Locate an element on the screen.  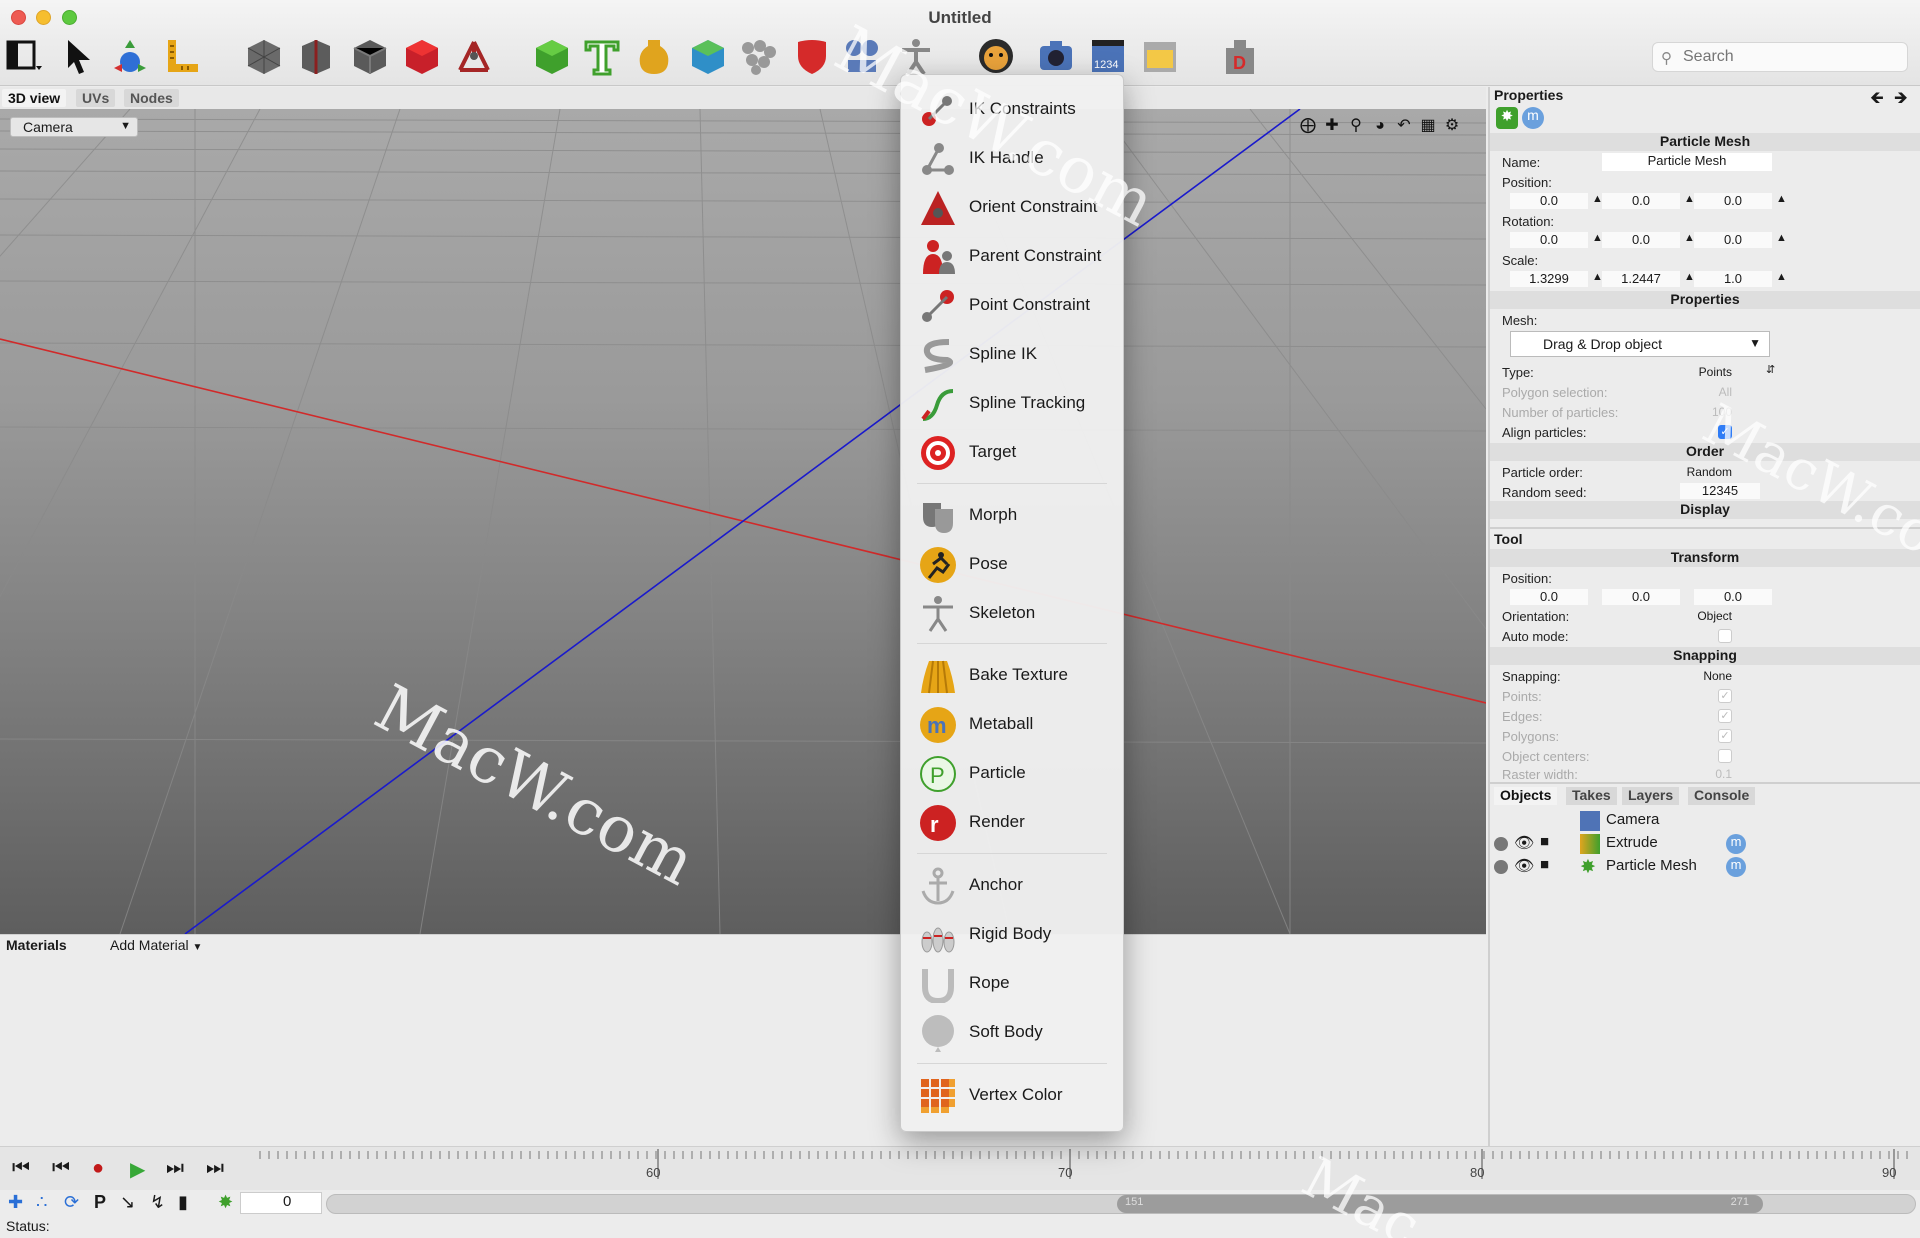
nodes-icon: ∴ is located at coordinates (41, 1202).